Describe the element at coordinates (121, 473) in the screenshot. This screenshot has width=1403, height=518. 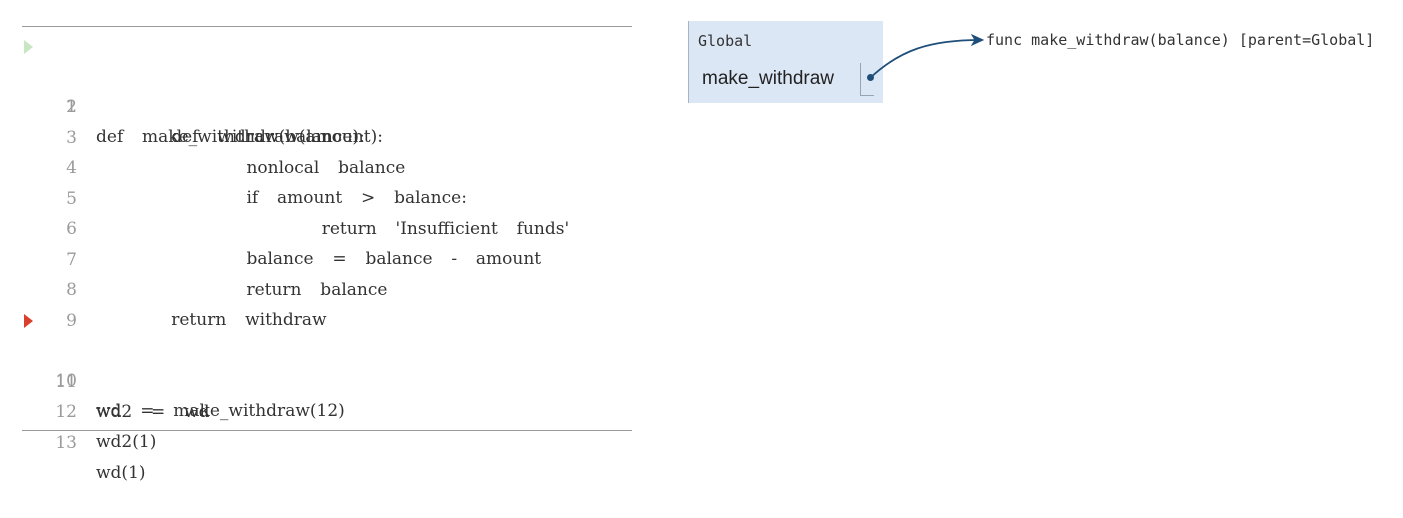
I see `line-code: wd(1)` at that location.